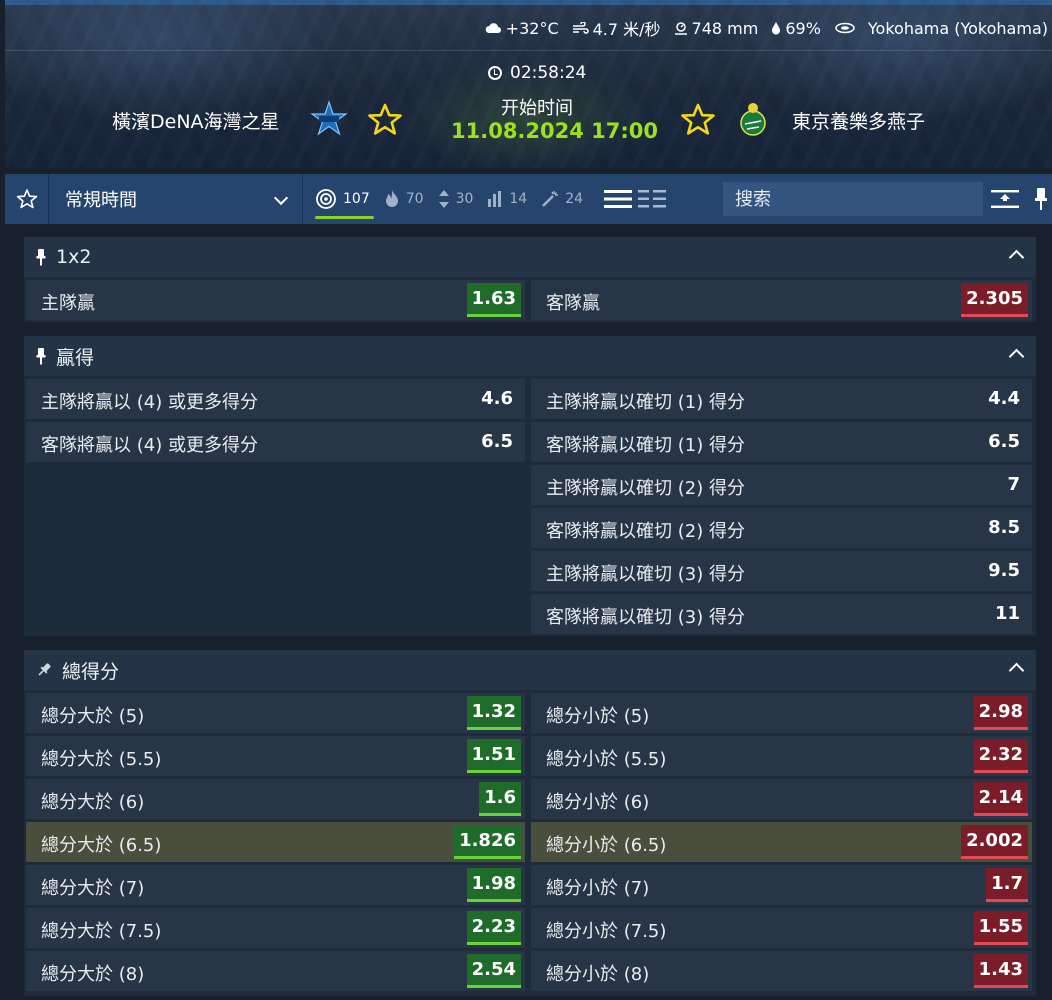 The height and width of the screenshot is (1000, 1052). Describe the element at coordinates (781, 300) in the screenshot. I see `outcome-away-win: 客隊贏 2.305` at that location.